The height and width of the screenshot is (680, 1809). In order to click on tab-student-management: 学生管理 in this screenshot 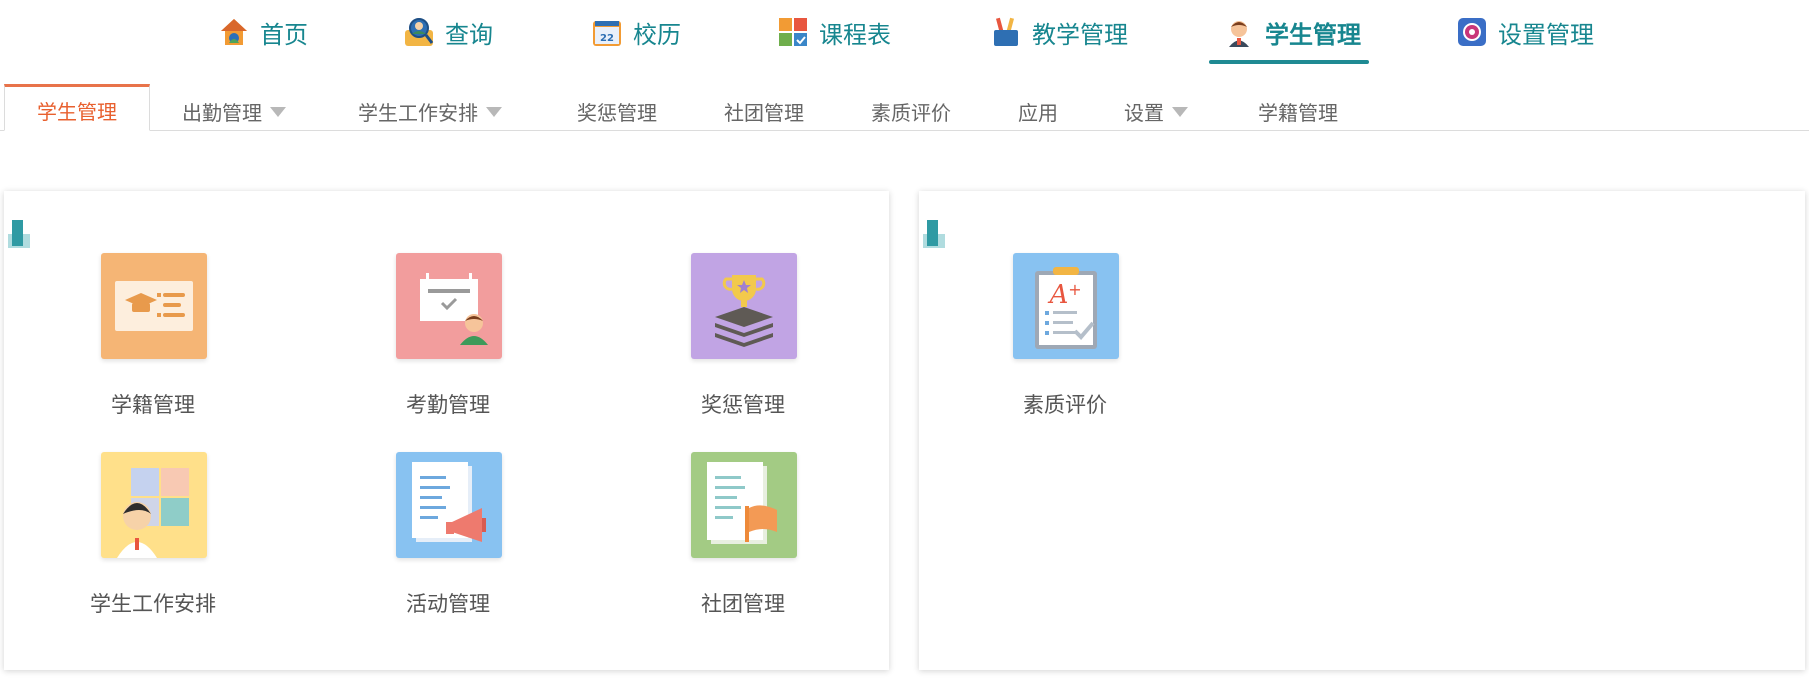, I will do `click(77, 107)`.